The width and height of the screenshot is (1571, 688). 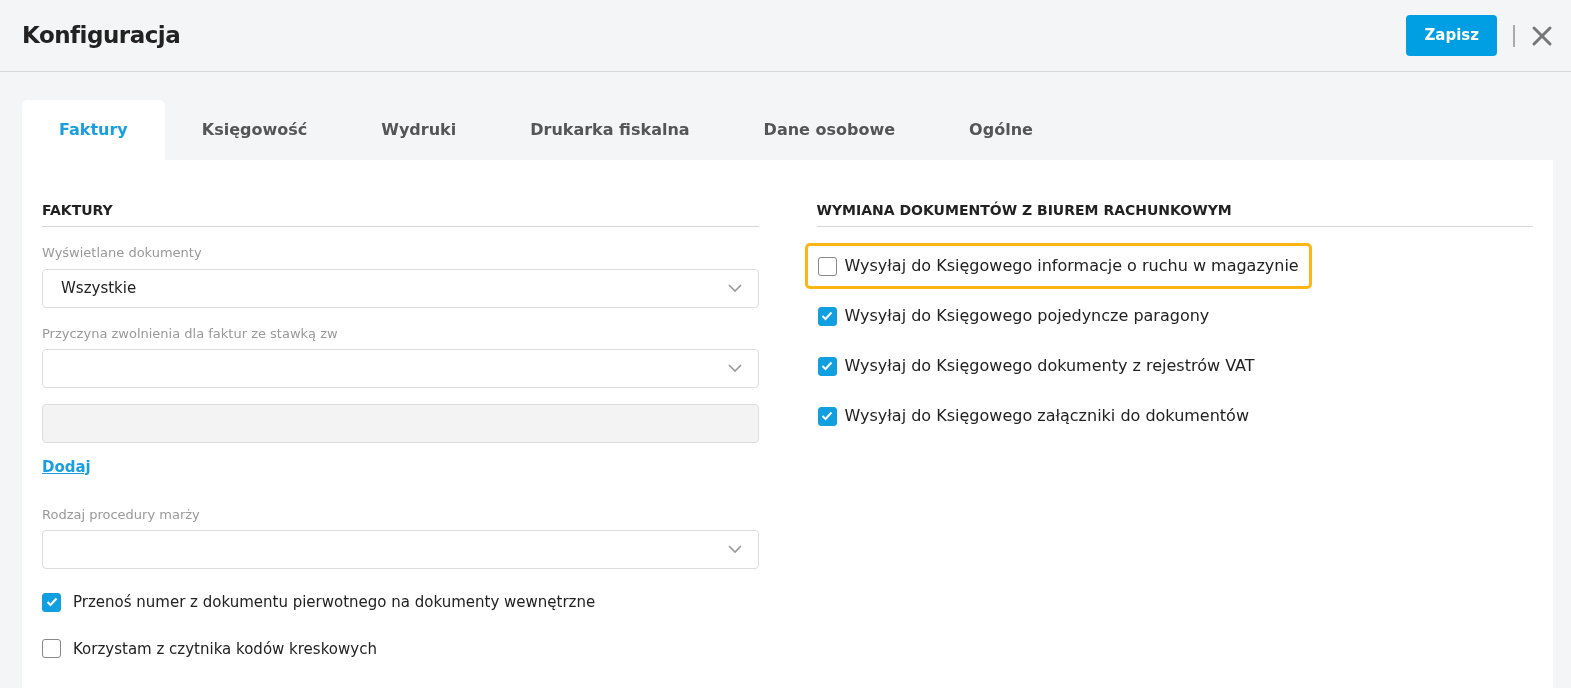 What do you see at coordinates (334, 602) in the screenshot?
I see `checkbox-label: Przenoś numer z dokumentu pierwotnego na dokumenty wewnętrzne` at bounding box center [334, 602].